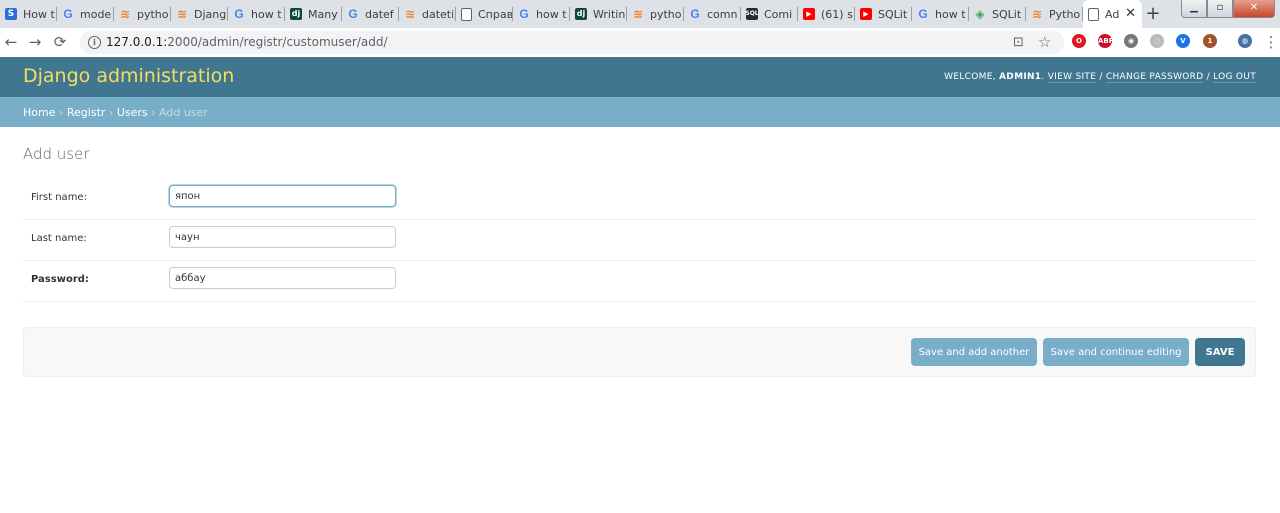  Describe the element at coordinates (1007, 14) in the screenshot. I see `tab-label: SQLit` at that location.